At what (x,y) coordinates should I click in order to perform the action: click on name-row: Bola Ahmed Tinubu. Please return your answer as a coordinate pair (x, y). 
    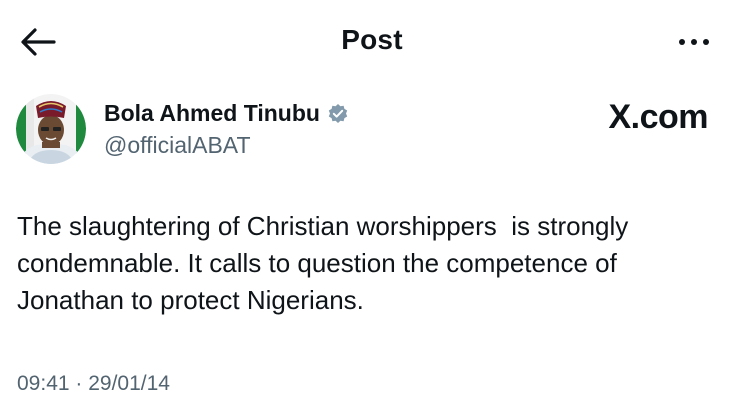
    Looking at the image, I should click on (226, 113).